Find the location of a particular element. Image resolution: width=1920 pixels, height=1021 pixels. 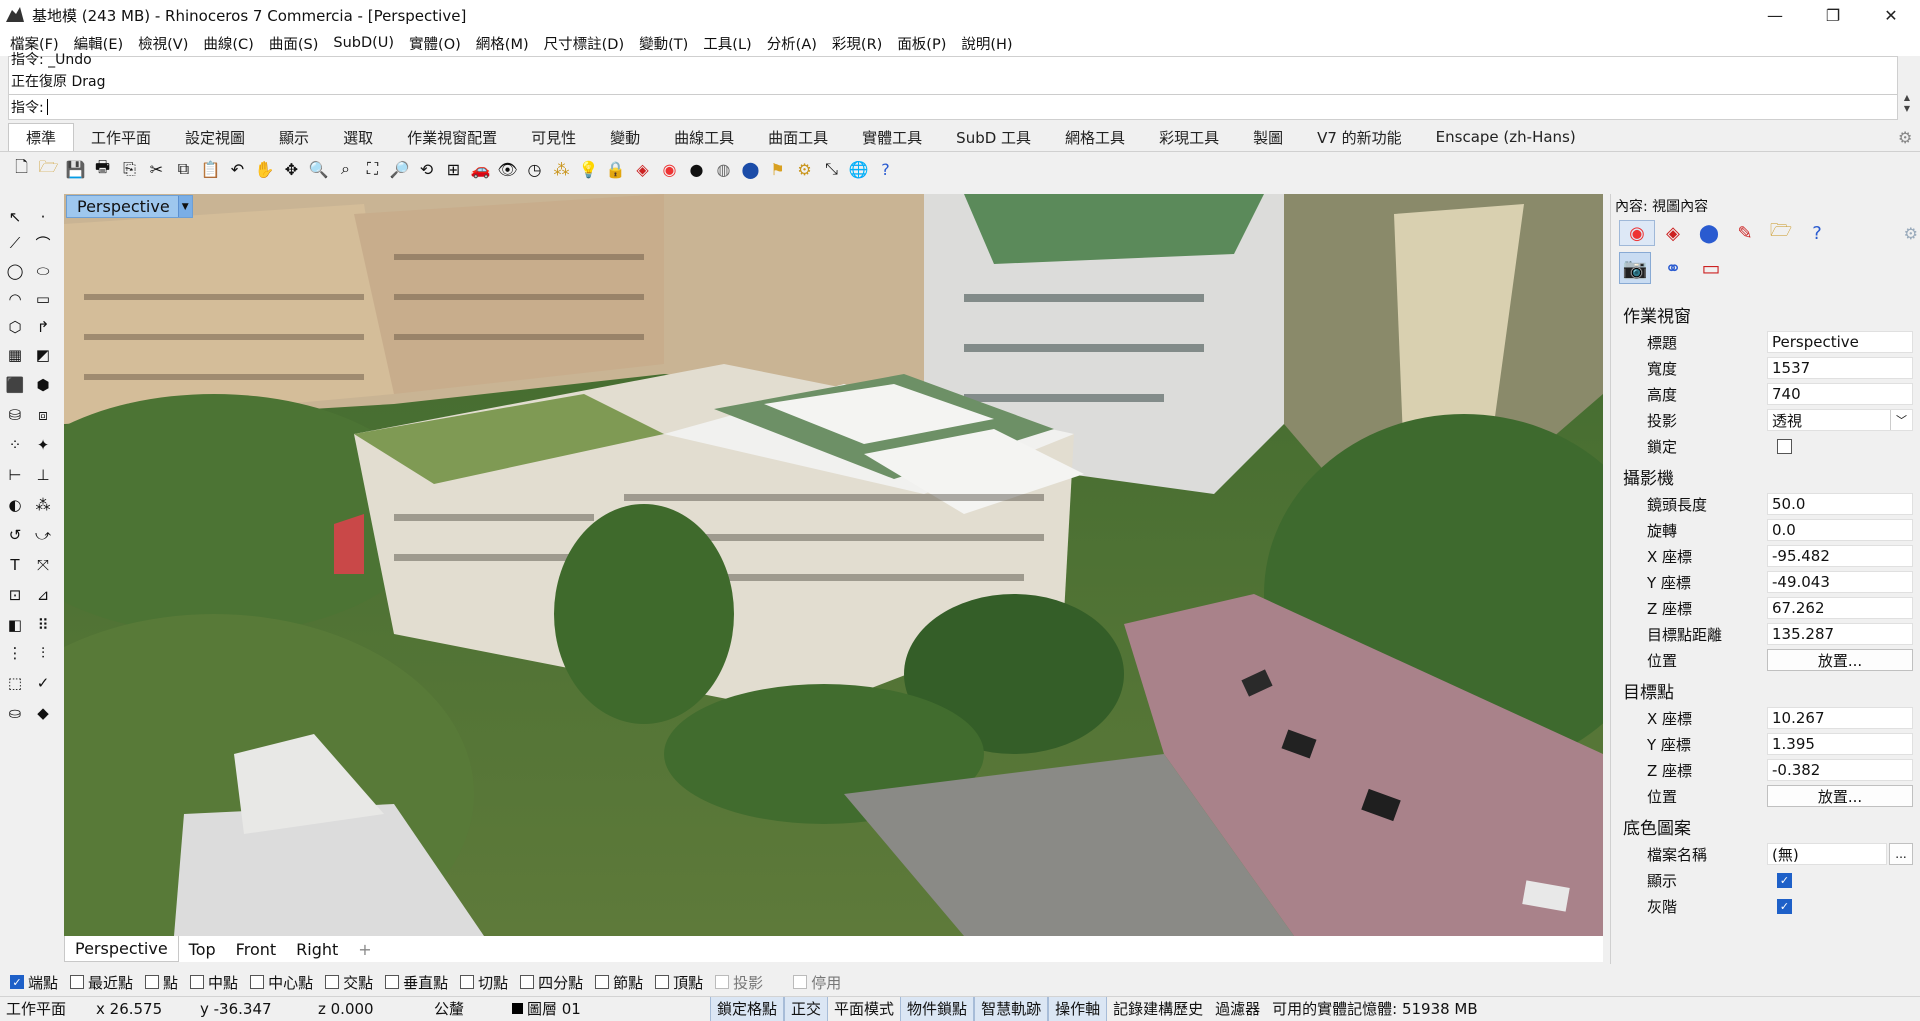

chevron-down-icon: ﹀ is located at coordinates (1901, 420).